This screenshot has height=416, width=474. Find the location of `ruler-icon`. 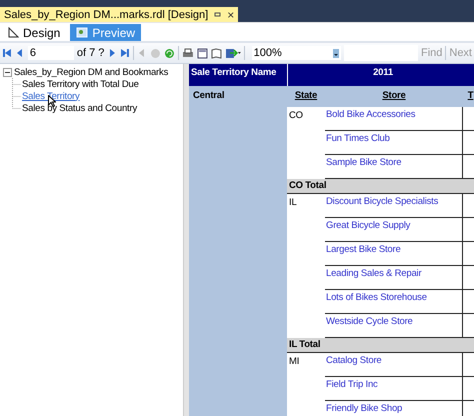

ruler-icon is located at coordinates (13, 32).